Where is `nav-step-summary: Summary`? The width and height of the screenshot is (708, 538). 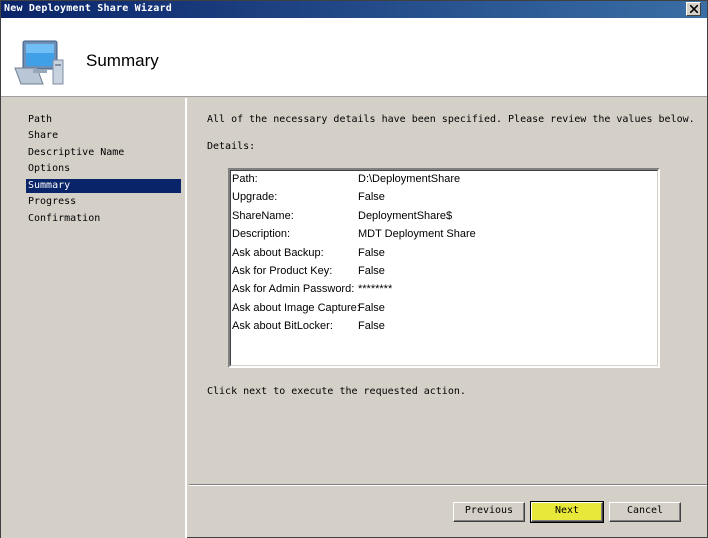 nav-step-summary: Summary is located at coordinates (103, 186).